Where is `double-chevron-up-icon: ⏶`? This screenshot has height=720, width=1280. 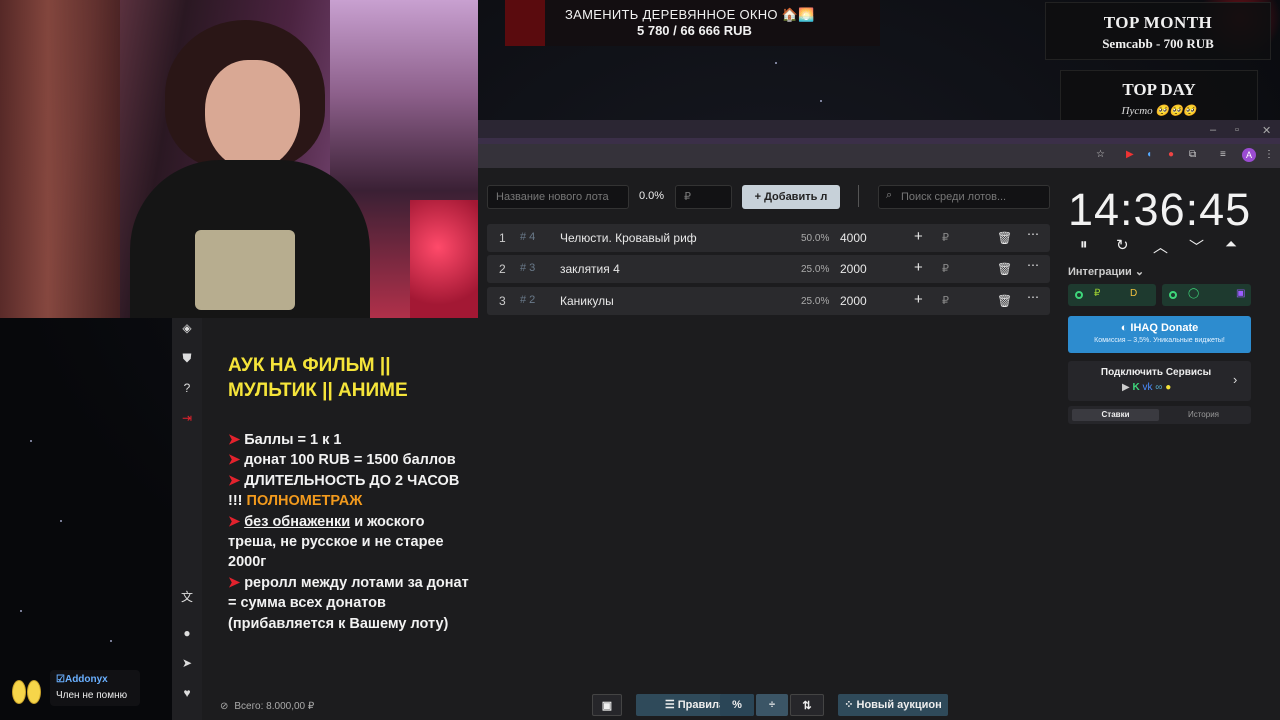 double-chevron-up-icon: ⏶ is located at coordinates (1231, 244).